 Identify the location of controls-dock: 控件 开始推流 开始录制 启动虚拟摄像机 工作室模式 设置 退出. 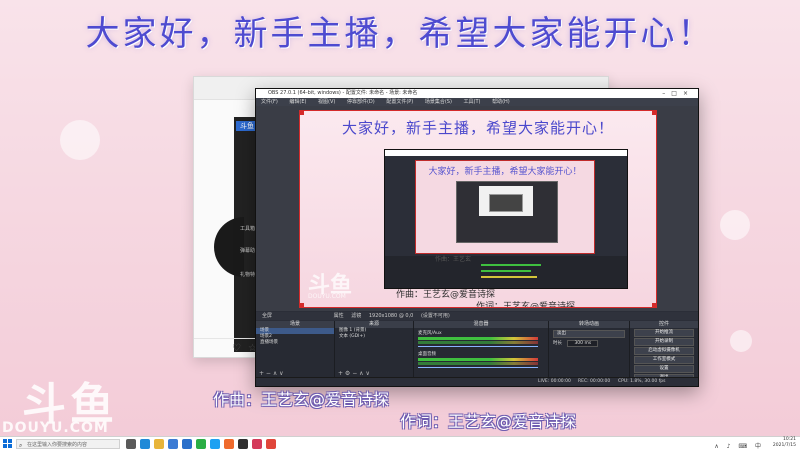
(664, 351).